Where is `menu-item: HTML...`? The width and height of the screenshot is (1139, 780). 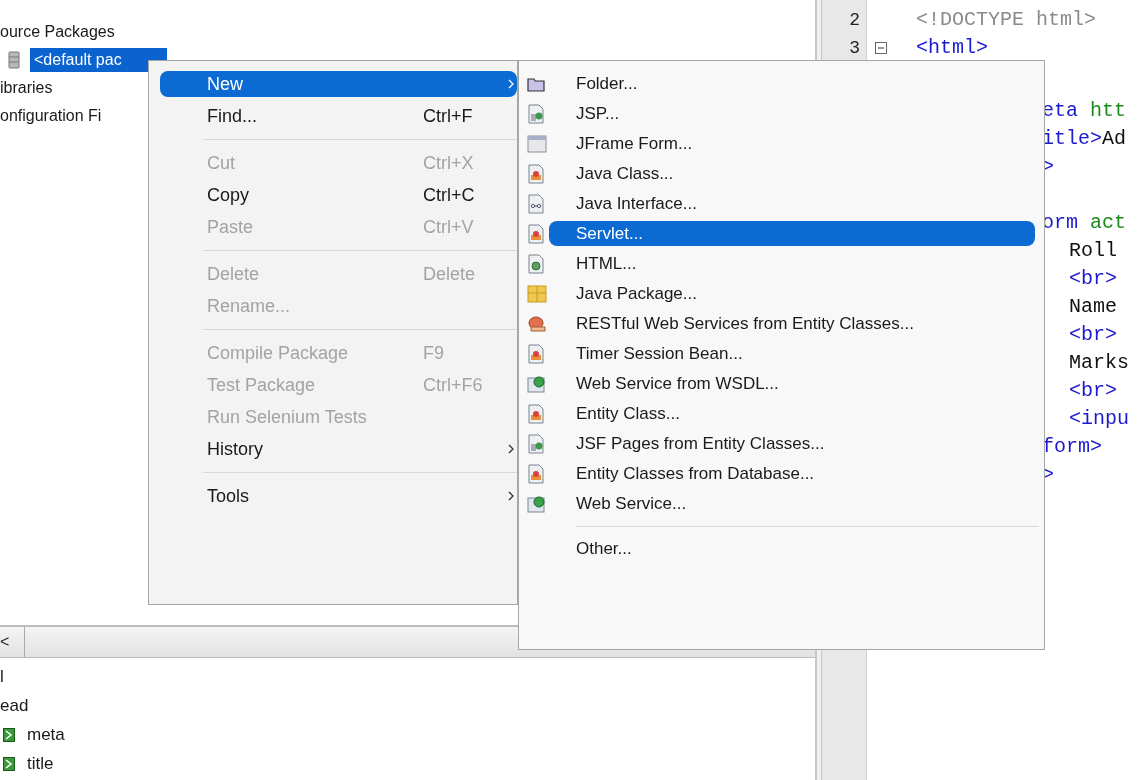 menu-item: HTML... is located at coordinates (779, 263).